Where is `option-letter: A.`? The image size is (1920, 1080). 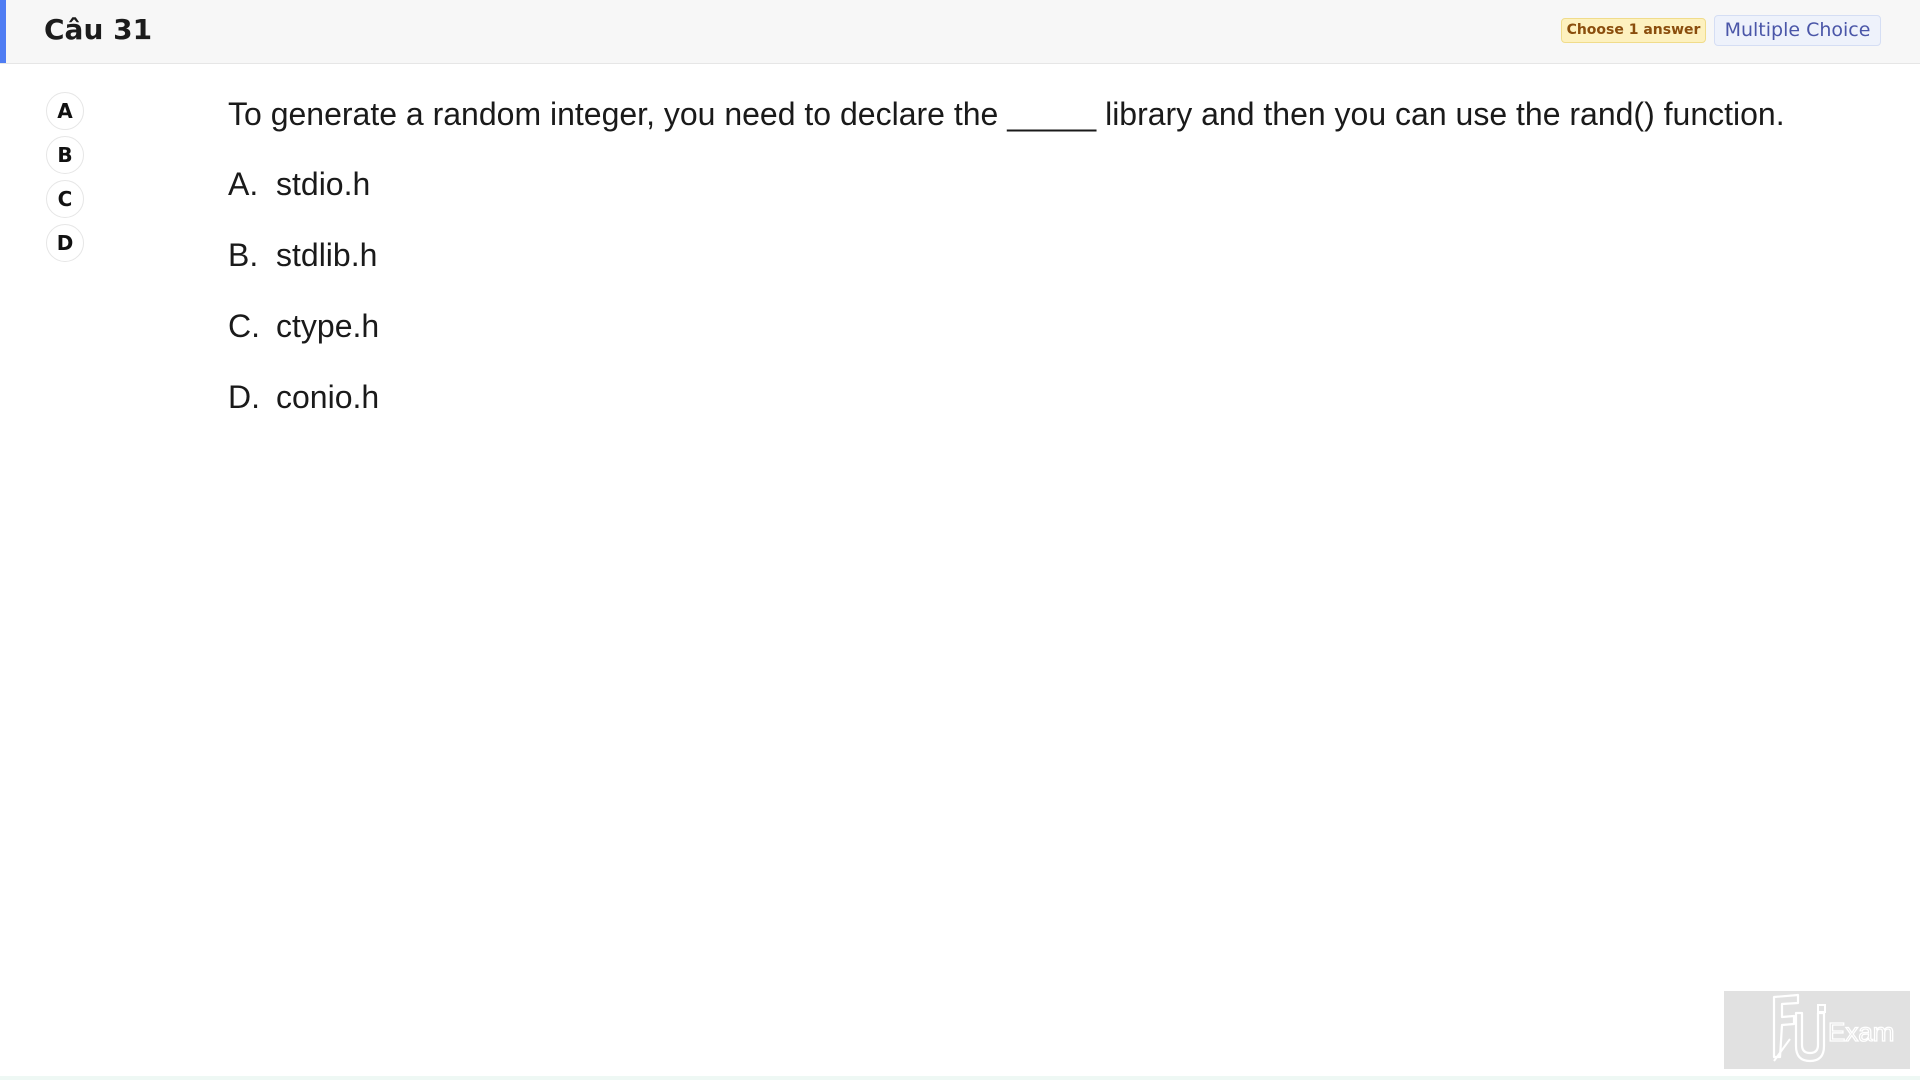
option-letter: A. is located at coordinates (243, 183).